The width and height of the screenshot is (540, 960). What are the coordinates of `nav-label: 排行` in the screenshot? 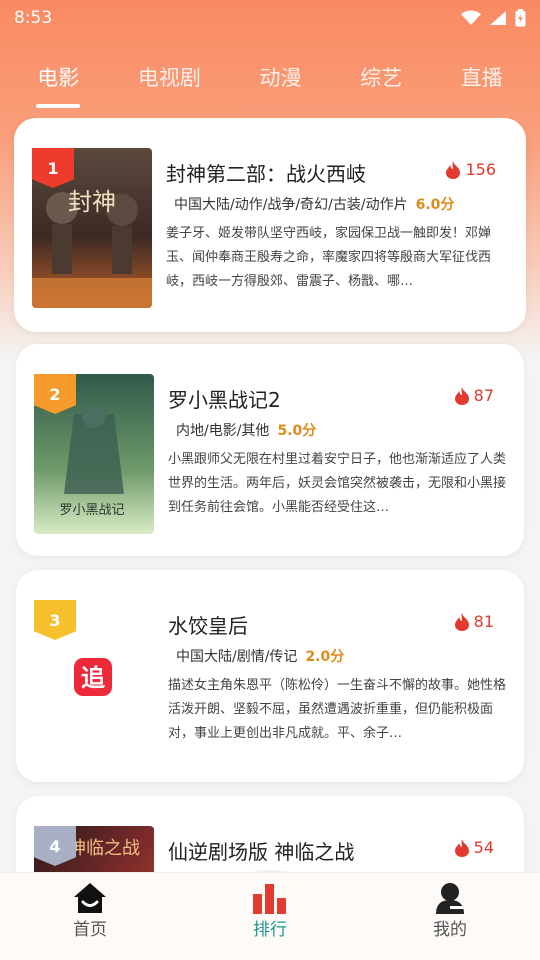 It's located at (270, 930).